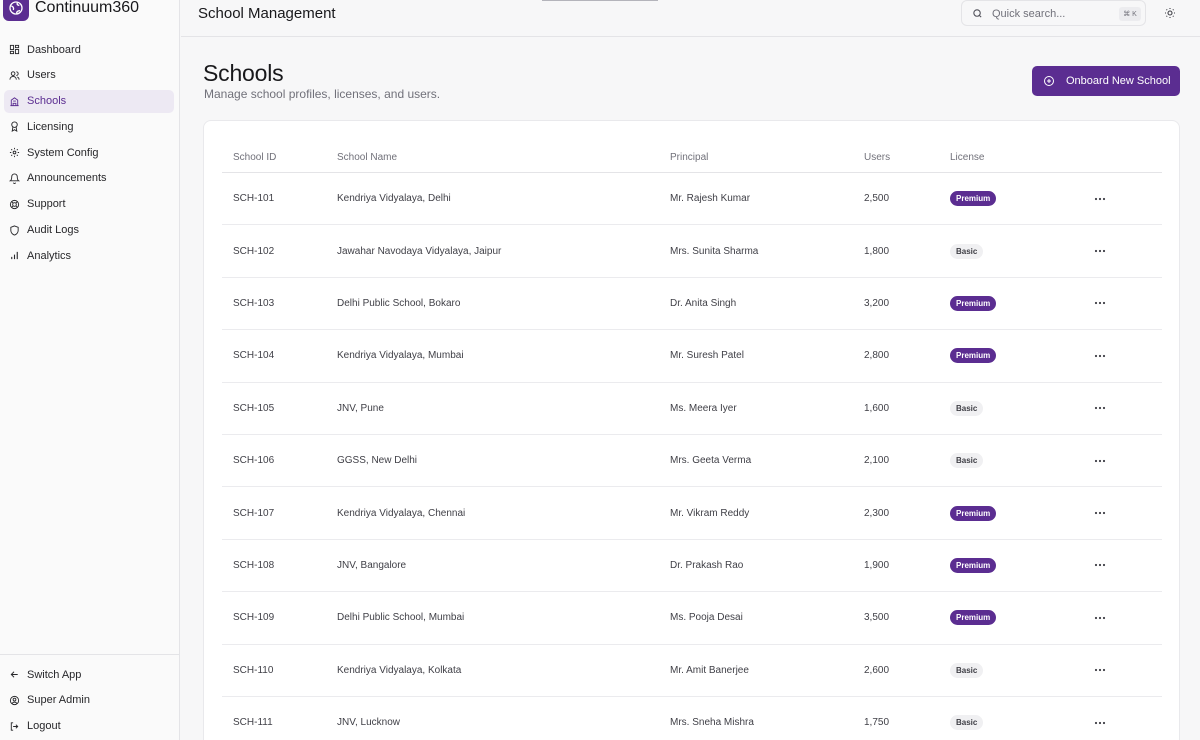 The height and width of the screenshot is (740, 1200). I want to click on cell-school-name: JNV, Bangalore, so click(372, 565).